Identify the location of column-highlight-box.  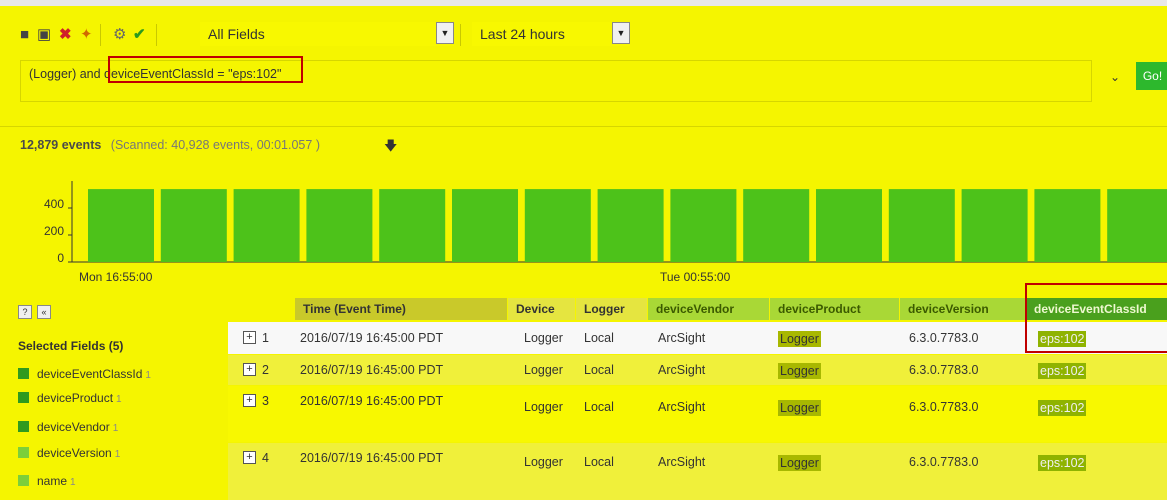
(1096, 318).